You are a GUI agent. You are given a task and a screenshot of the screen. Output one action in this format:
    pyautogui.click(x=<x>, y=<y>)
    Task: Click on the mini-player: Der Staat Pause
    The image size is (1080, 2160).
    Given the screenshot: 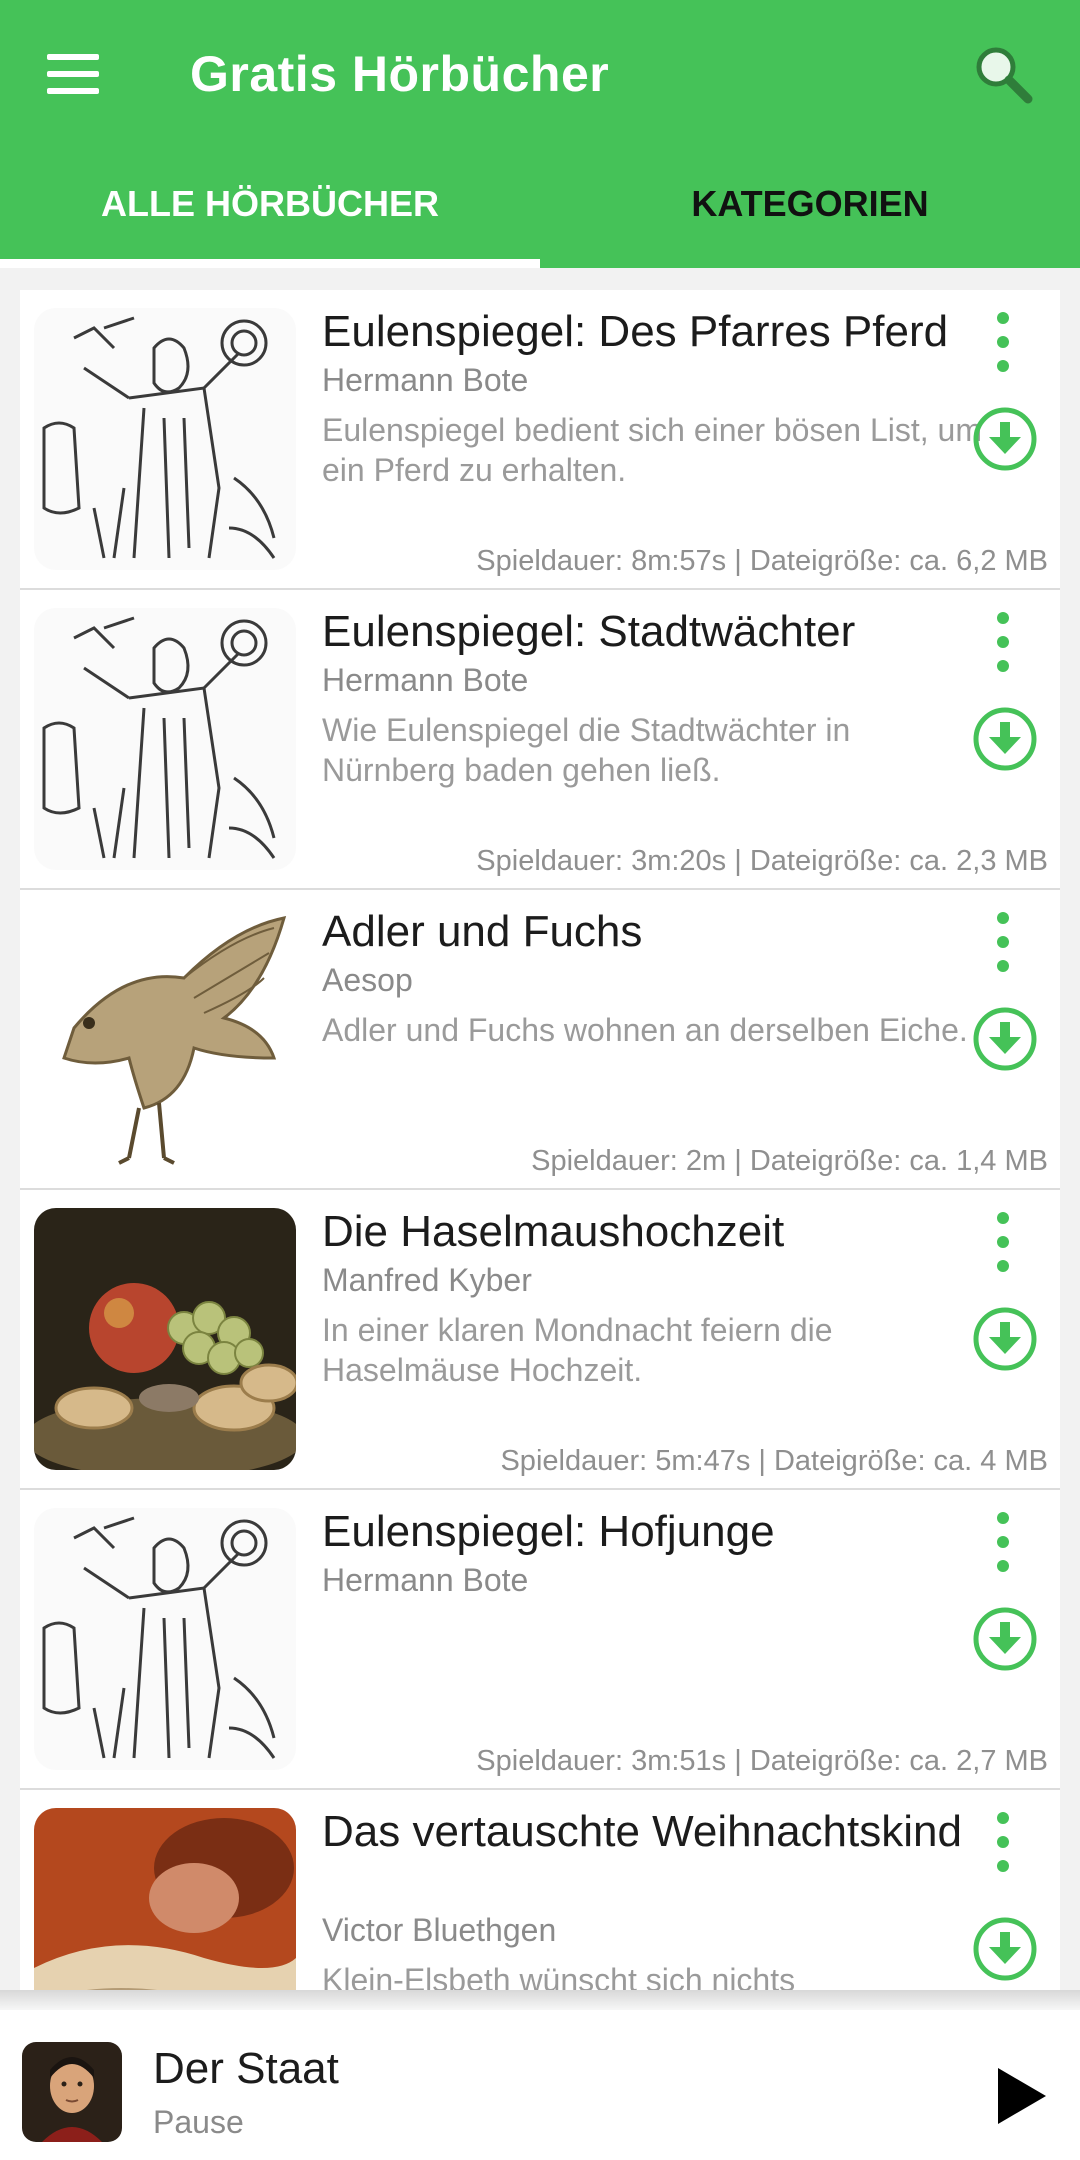 What is the action you would take?
    pyautogui.click(x=540, y=2085)
    